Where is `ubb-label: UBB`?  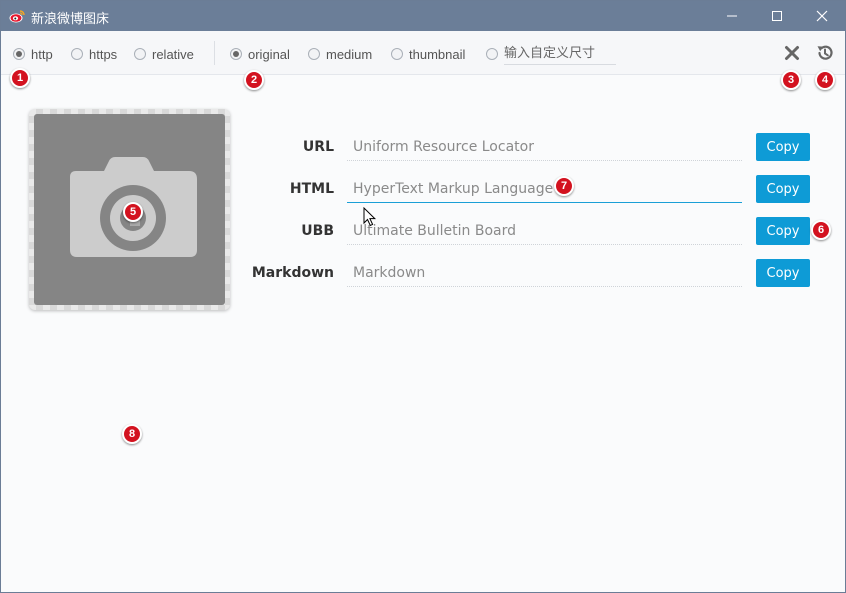
ubb-label: UBB is located at coordinates (317, 231).